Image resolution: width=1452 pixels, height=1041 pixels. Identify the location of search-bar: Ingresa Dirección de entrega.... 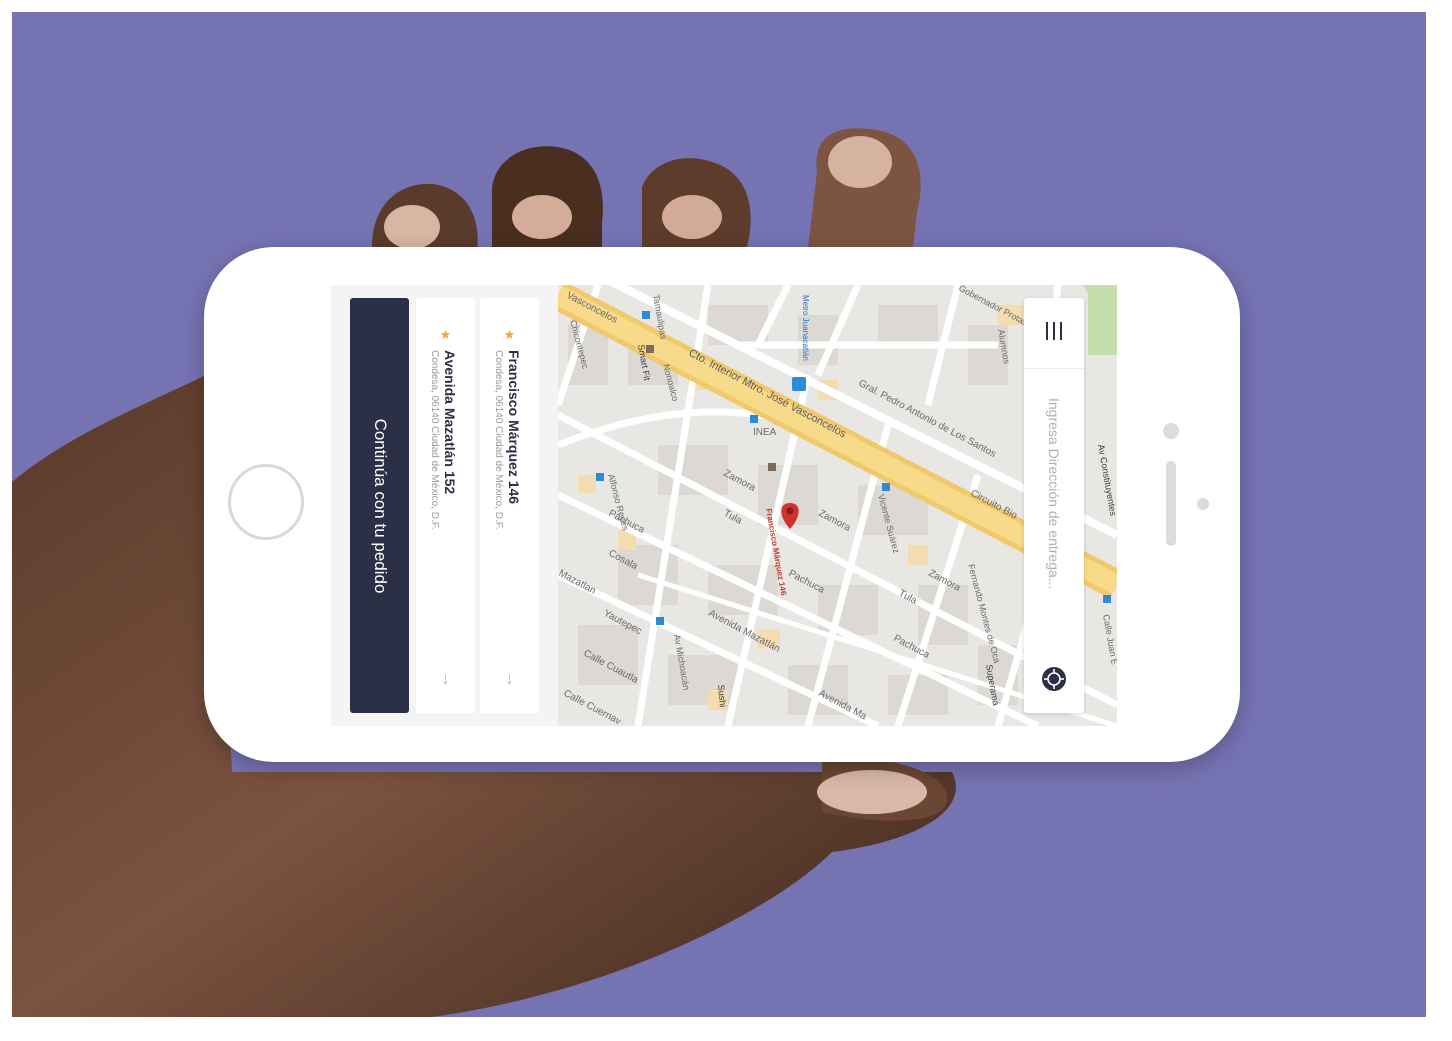
(1054, 505).